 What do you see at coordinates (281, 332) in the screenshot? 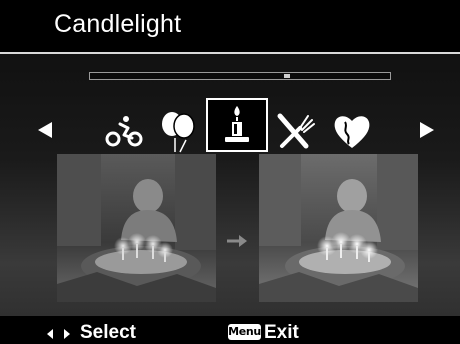
I see `exit-hint-label: Exit` at bounding box center [281, 332].